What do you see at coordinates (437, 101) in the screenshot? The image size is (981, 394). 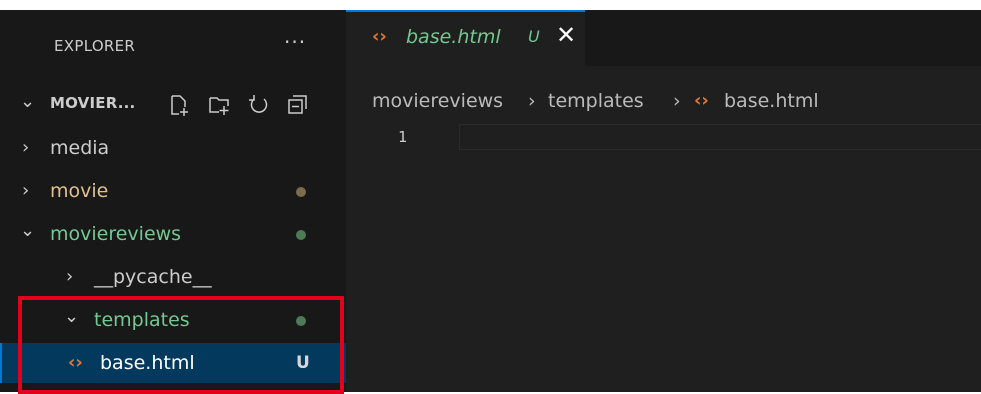 I see `breadcrumb-item-moviereviews: moviereviews` at bounding box center [437, 101].